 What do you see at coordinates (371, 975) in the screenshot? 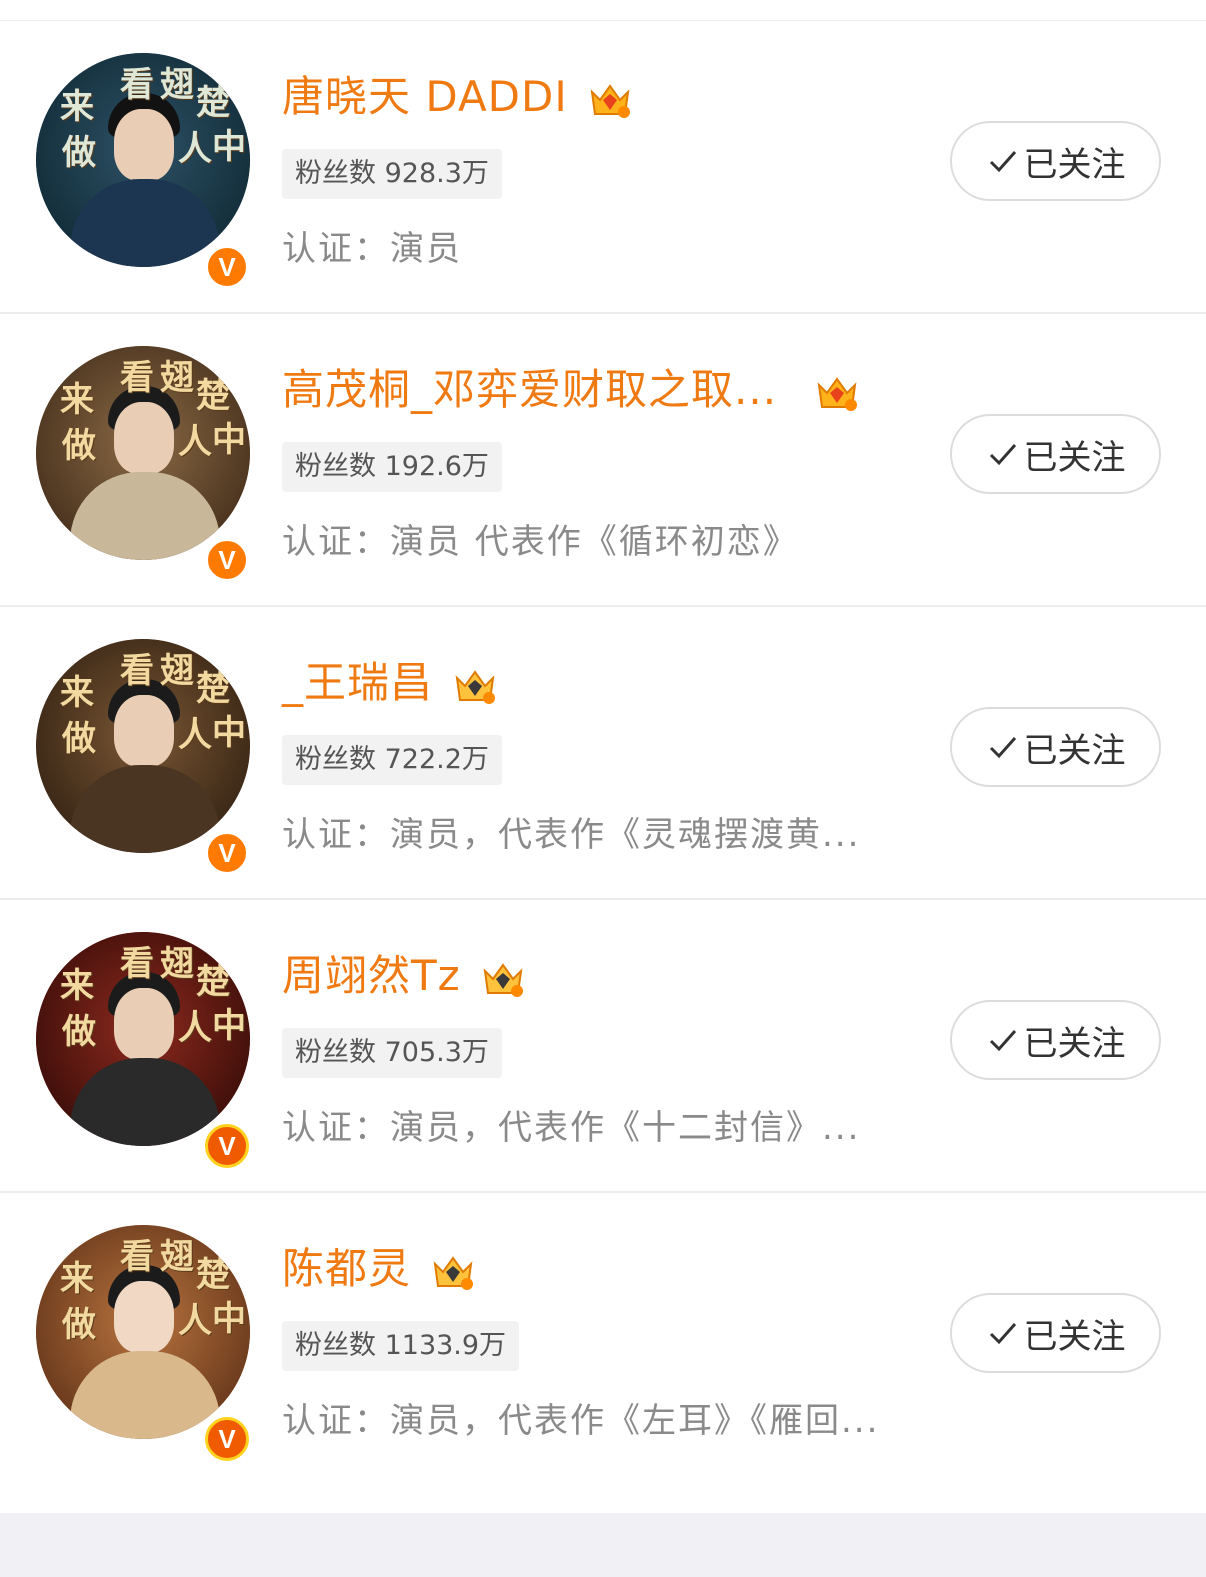
I see `user-name-text: 周翊然Tz` at bounding box center [371, 975].